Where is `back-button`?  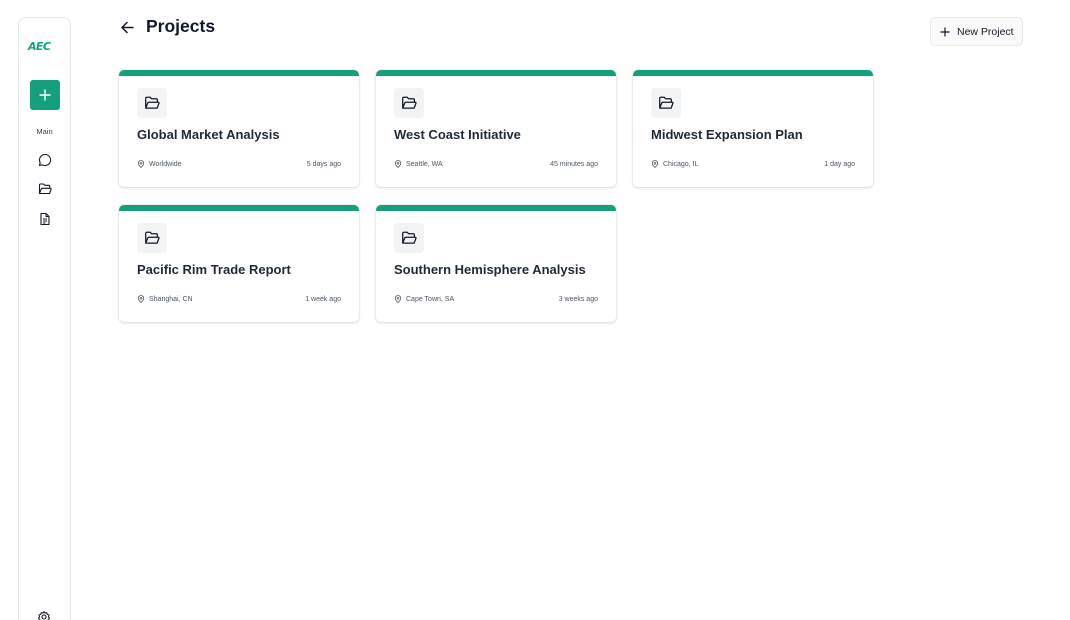 back-button is located at coordinates (127, 27).